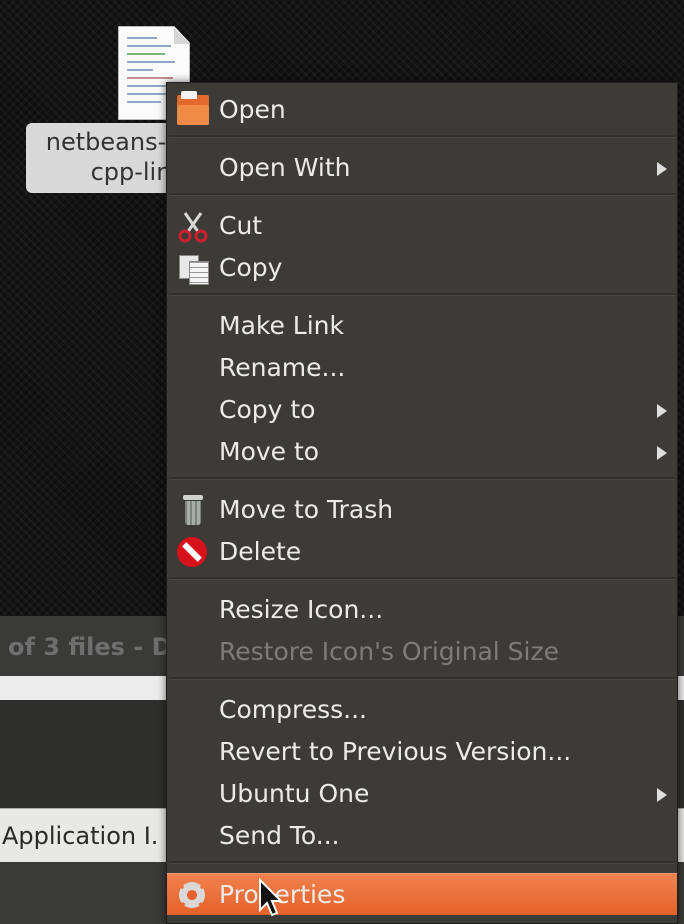 The height and width of the screenshot is (924, 684). I want to click on menu-item-delete-label: Delete, so click(260, 551).